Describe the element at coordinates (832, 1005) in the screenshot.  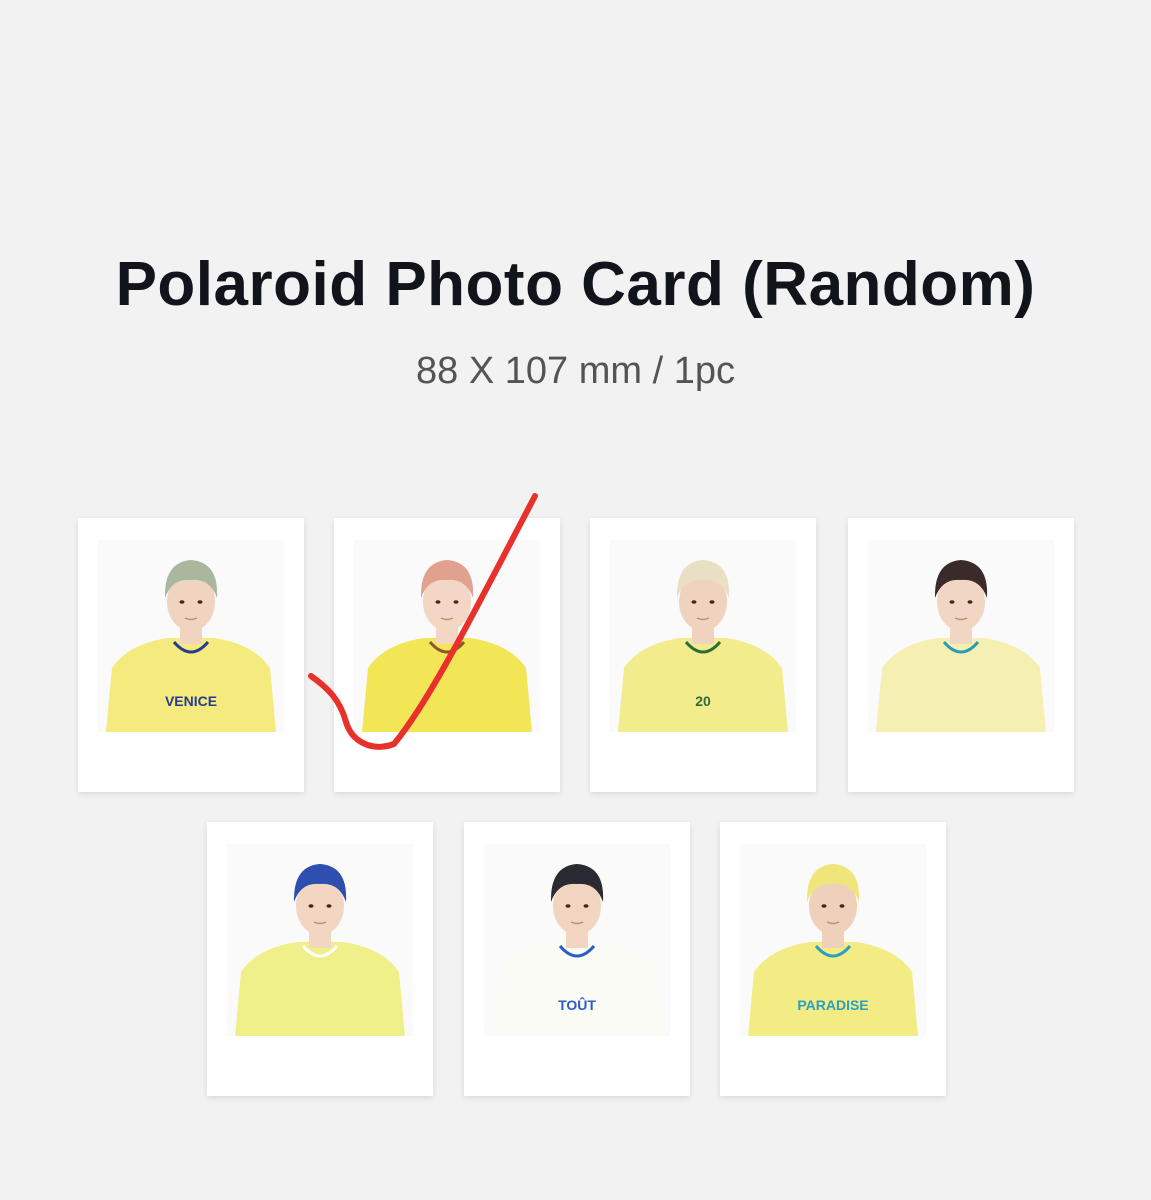
I see `shirt-print-text: PARADISE` at that location.